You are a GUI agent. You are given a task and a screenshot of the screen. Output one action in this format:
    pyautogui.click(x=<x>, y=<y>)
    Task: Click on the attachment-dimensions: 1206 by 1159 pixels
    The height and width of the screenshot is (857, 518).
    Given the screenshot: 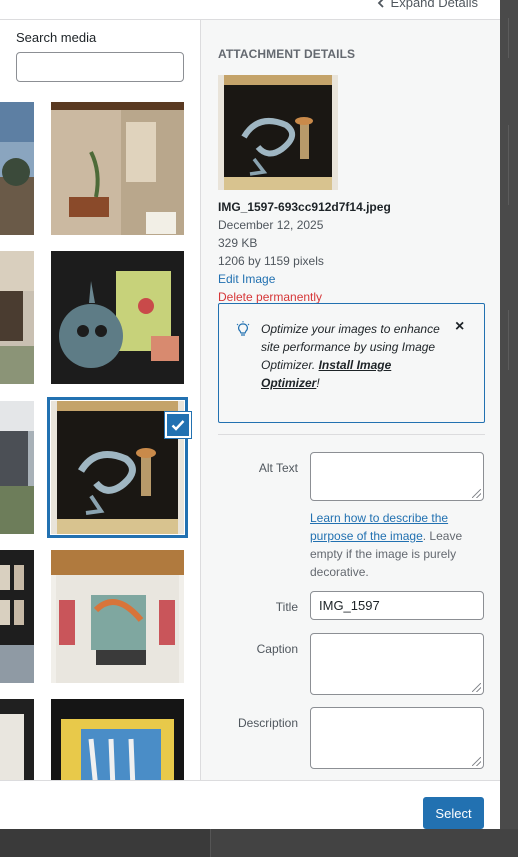 What is the action you would take?
    pyautogui.click(x=271, y=261)
    